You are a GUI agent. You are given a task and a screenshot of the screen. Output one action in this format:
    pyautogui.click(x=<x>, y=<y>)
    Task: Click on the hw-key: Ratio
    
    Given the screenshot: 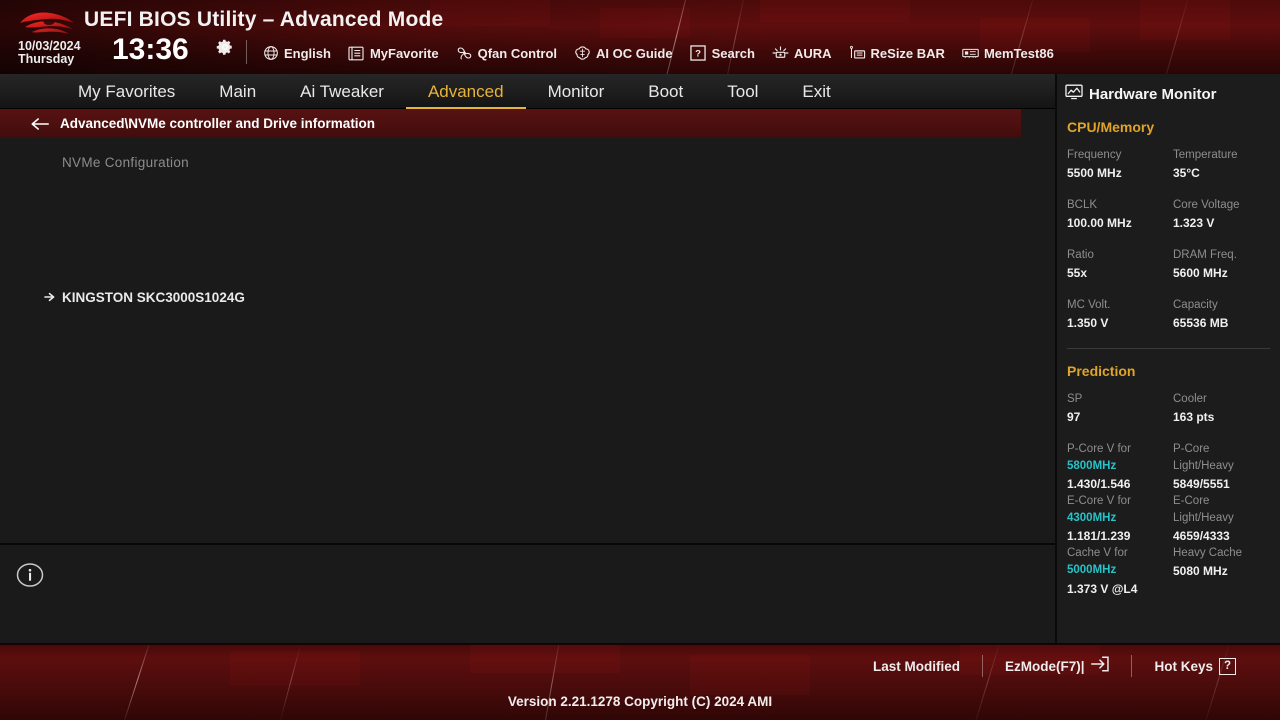 What is the action you would take?
    pyautogui.click(x=1080, y=255)
    